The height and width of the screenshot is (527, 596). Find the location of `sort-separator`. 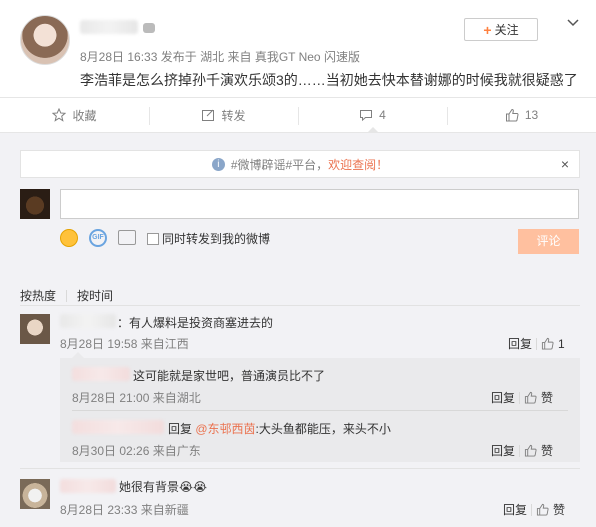

sort-separator is located at coordinates (67, 295).